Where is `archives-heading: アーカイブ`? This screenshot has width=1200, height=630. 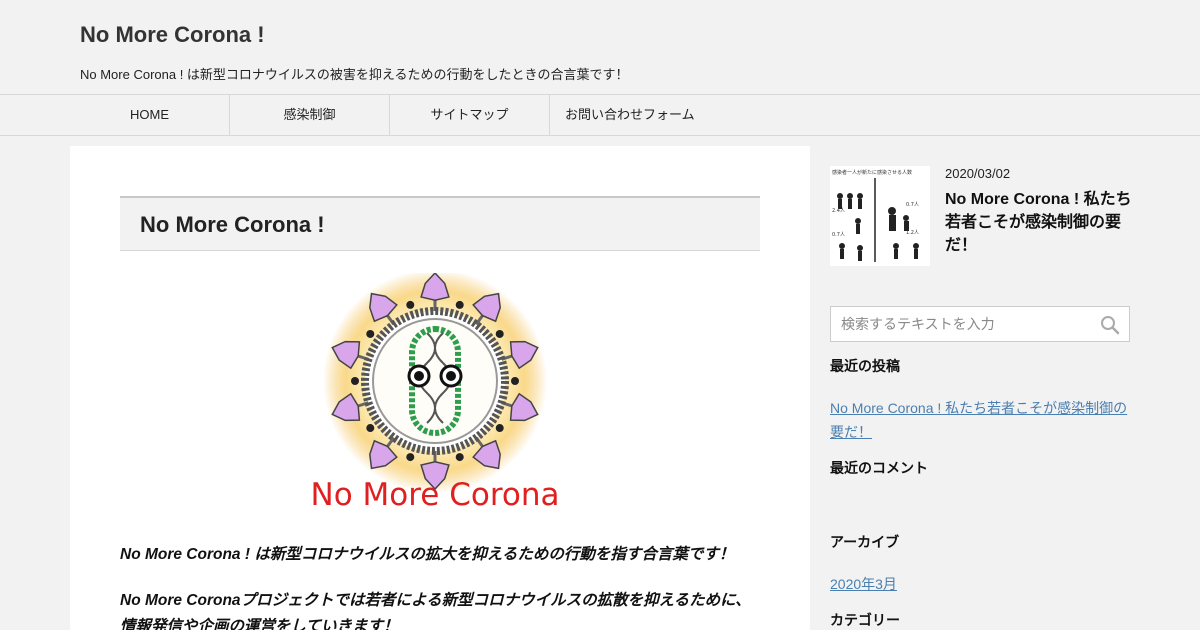
archives-heading: アーカイブ is located at coordinates (865, 542).